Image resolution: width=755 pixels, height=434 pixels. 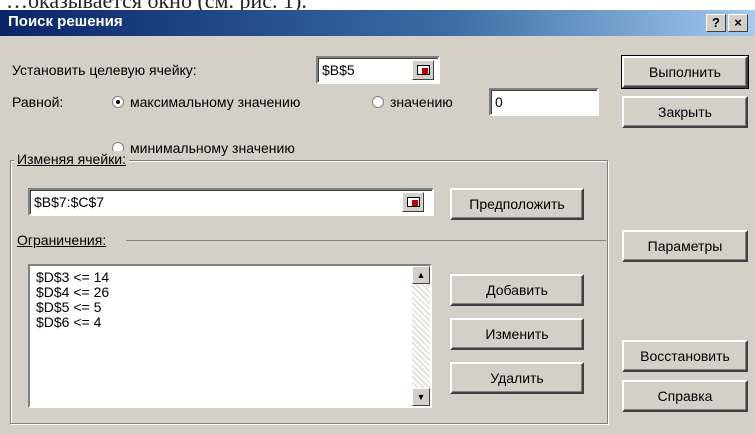 What do you see at coordinates (685, 396) in the screenshot?
I see `help-button: Справка` at bounding box center [685, 396].